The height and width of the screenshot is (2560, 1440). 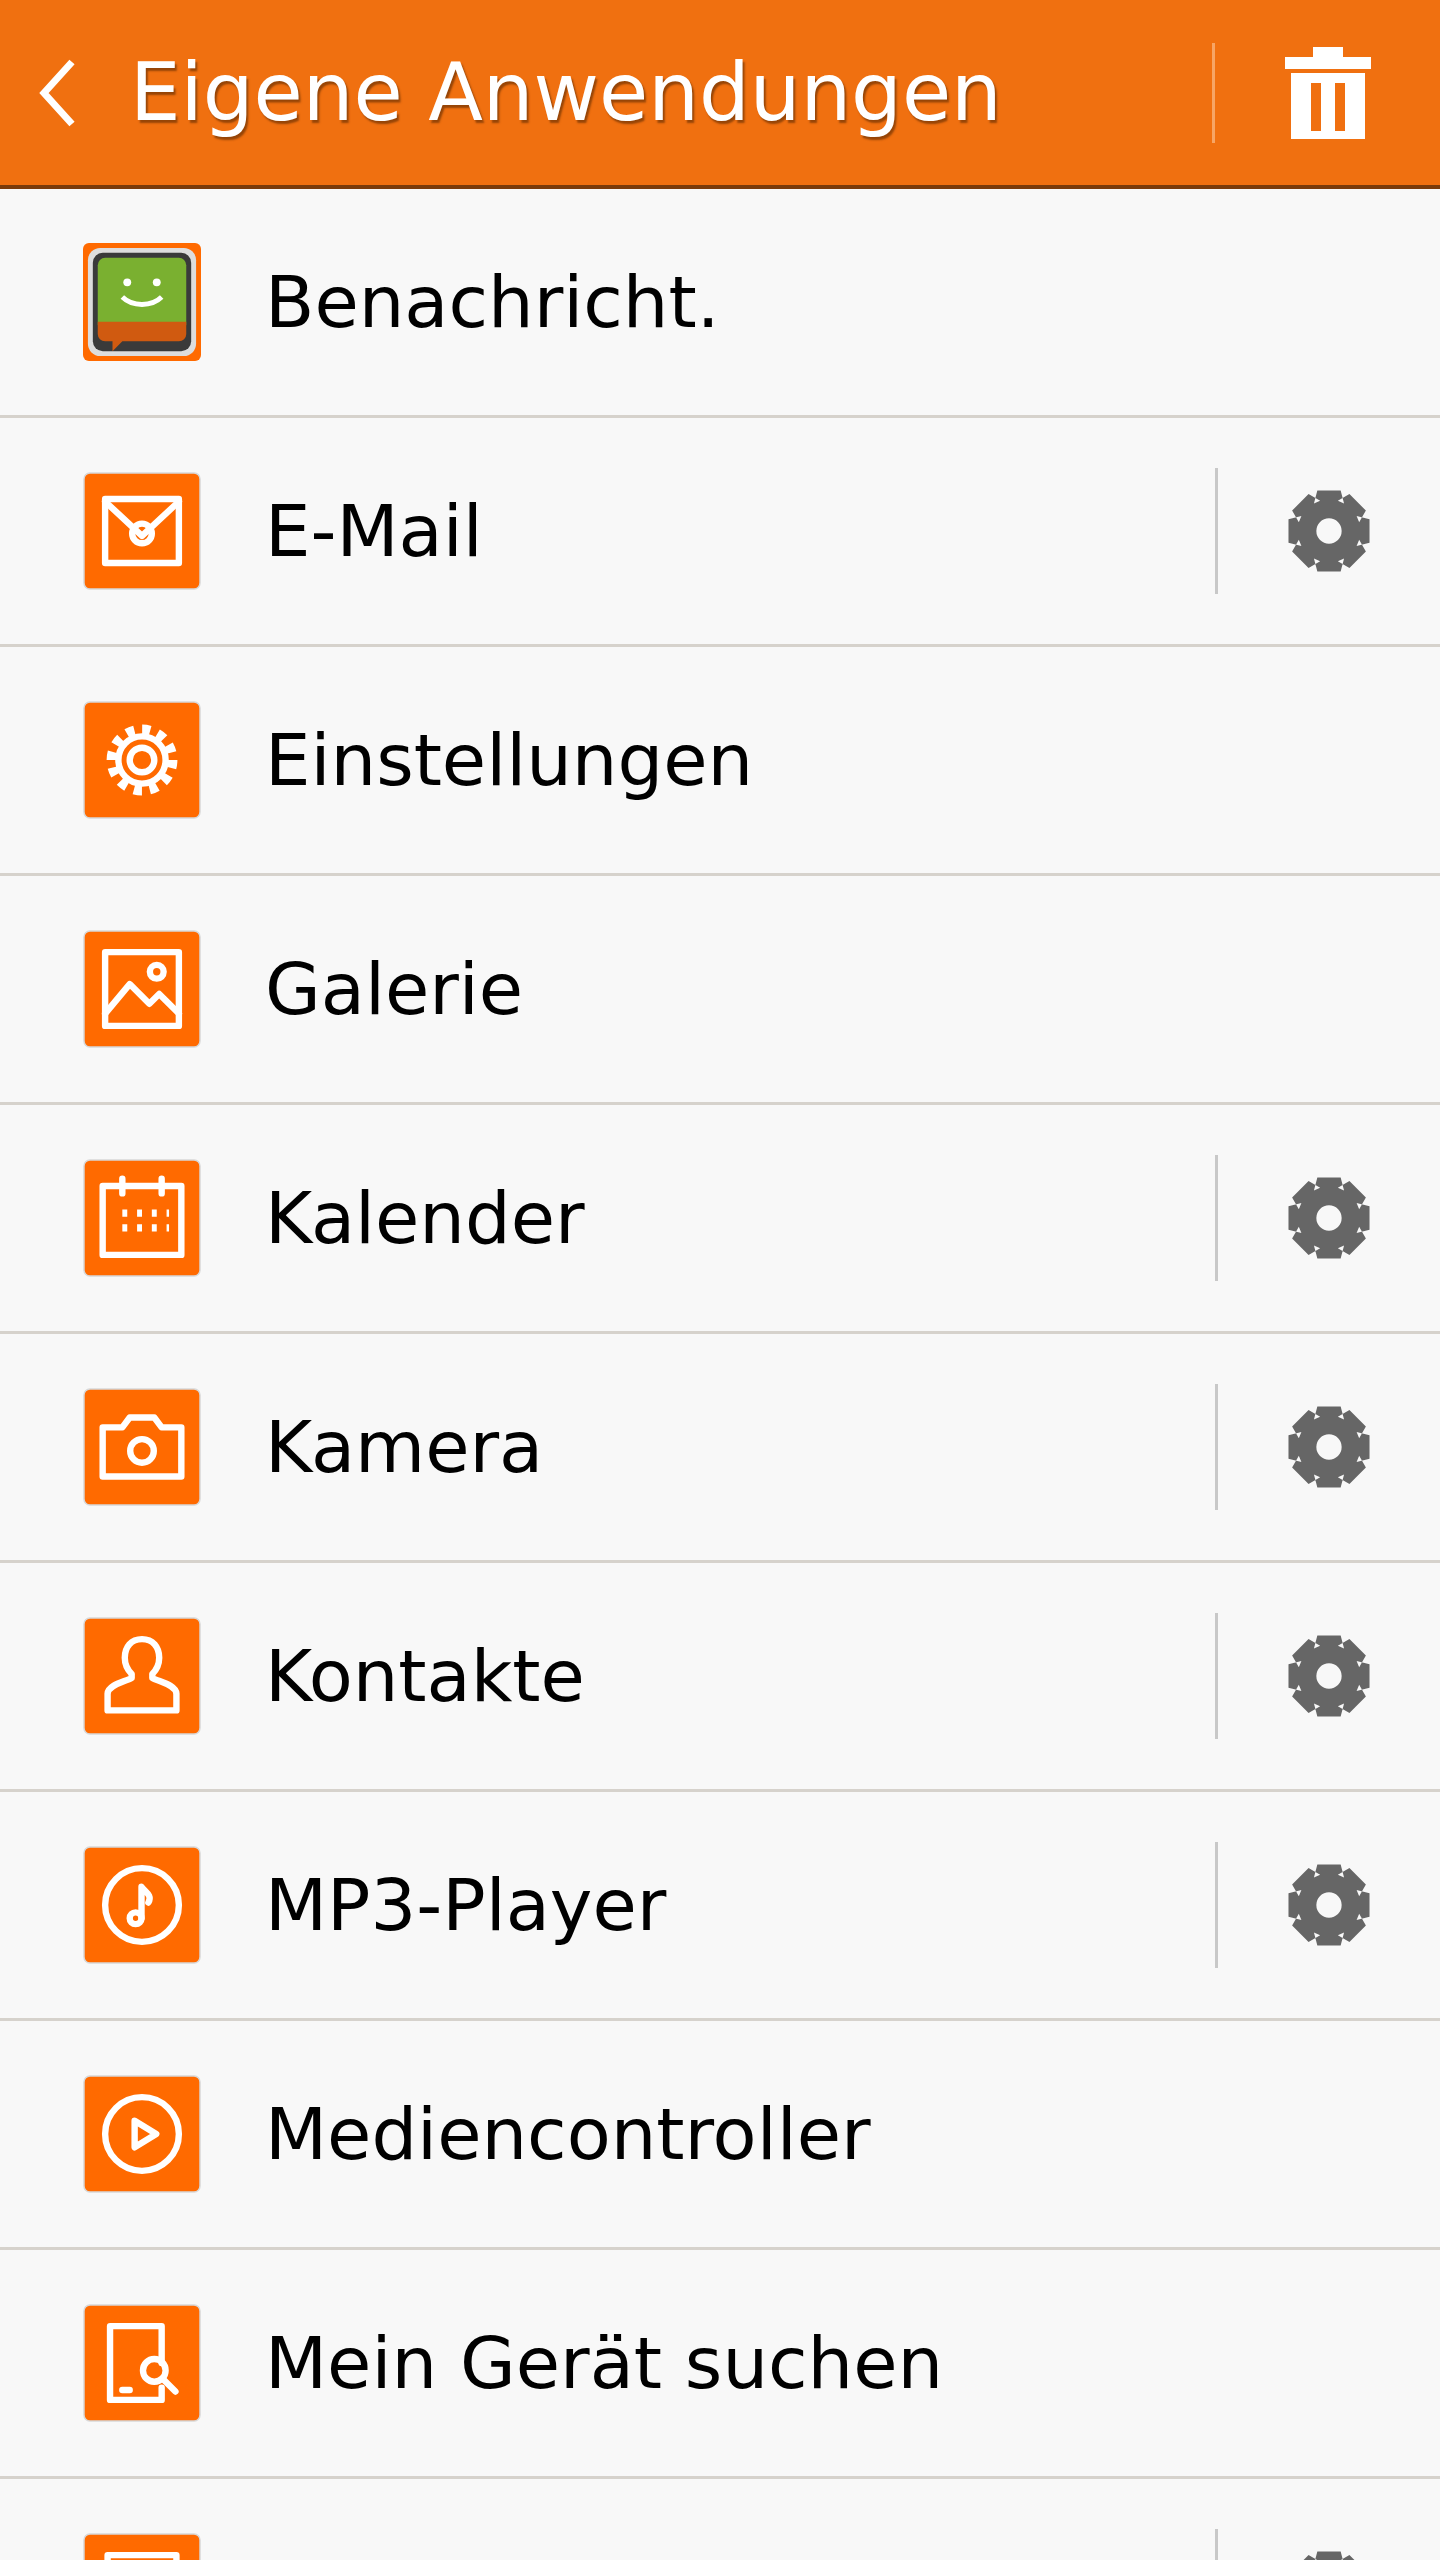 What do you see at coordinates (142, 1676) in the screenshot?
I see `person-icon` at bounding box center [142, 1676].